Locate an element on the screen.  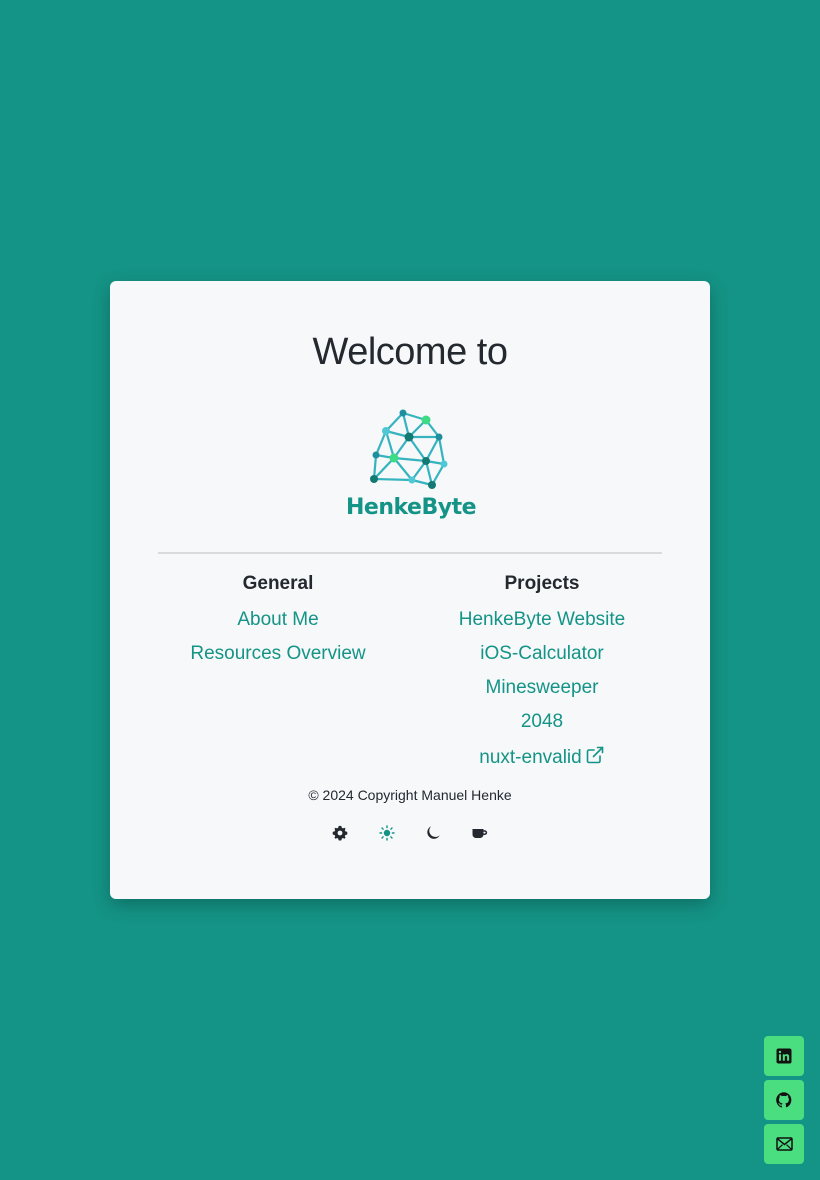
moon-icon is located at coordinates (434, 832).